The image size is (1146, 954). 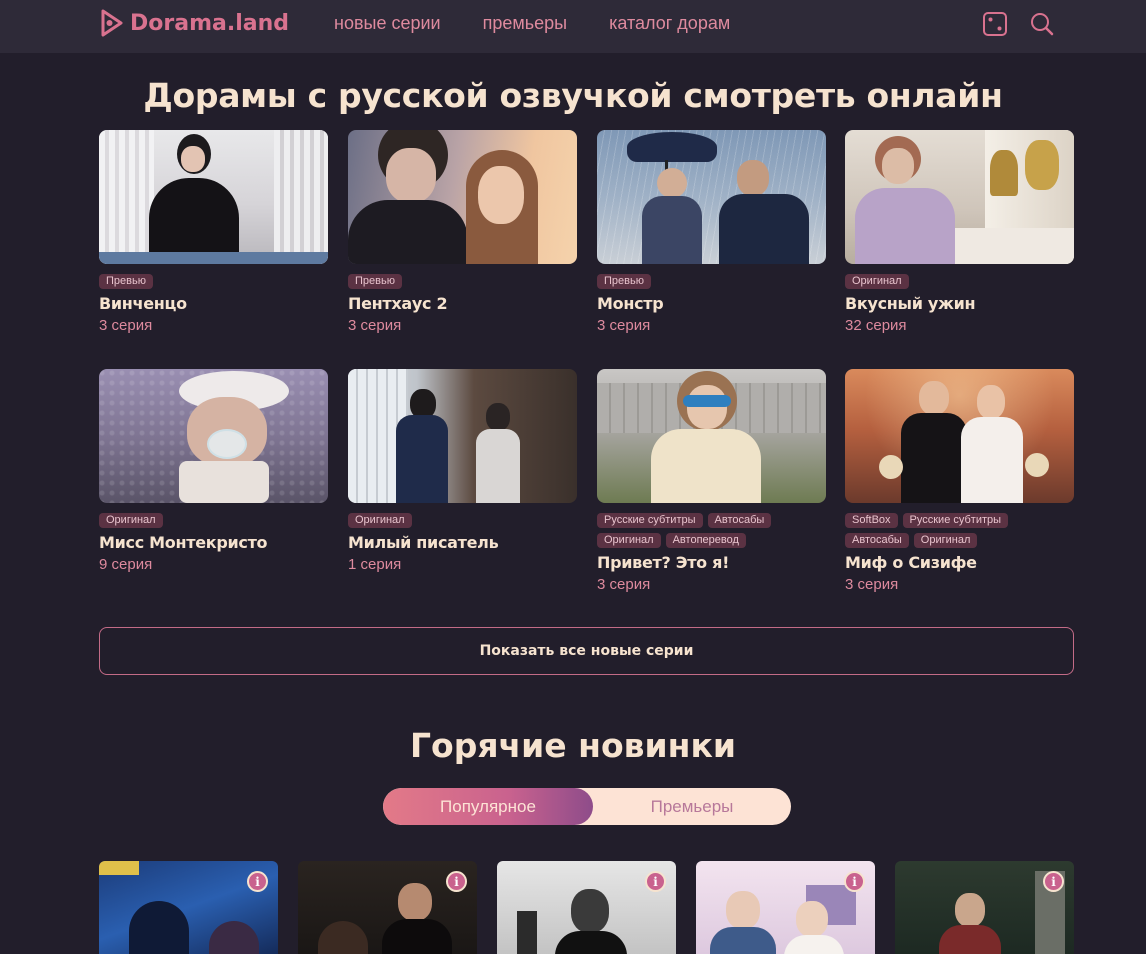 I want to click on show-all-episodes-button: Показать все новые серии, so click(x=586, y=651).